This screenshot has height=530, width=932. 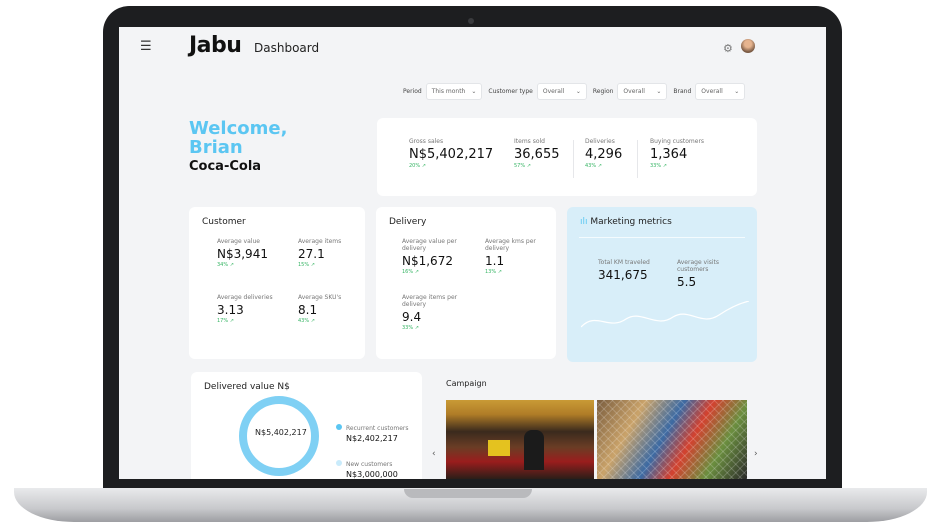 What do you see at coordinates (468, 493) in the screenshot?
I see `laptop-notch` at bounding box center [468, 493].